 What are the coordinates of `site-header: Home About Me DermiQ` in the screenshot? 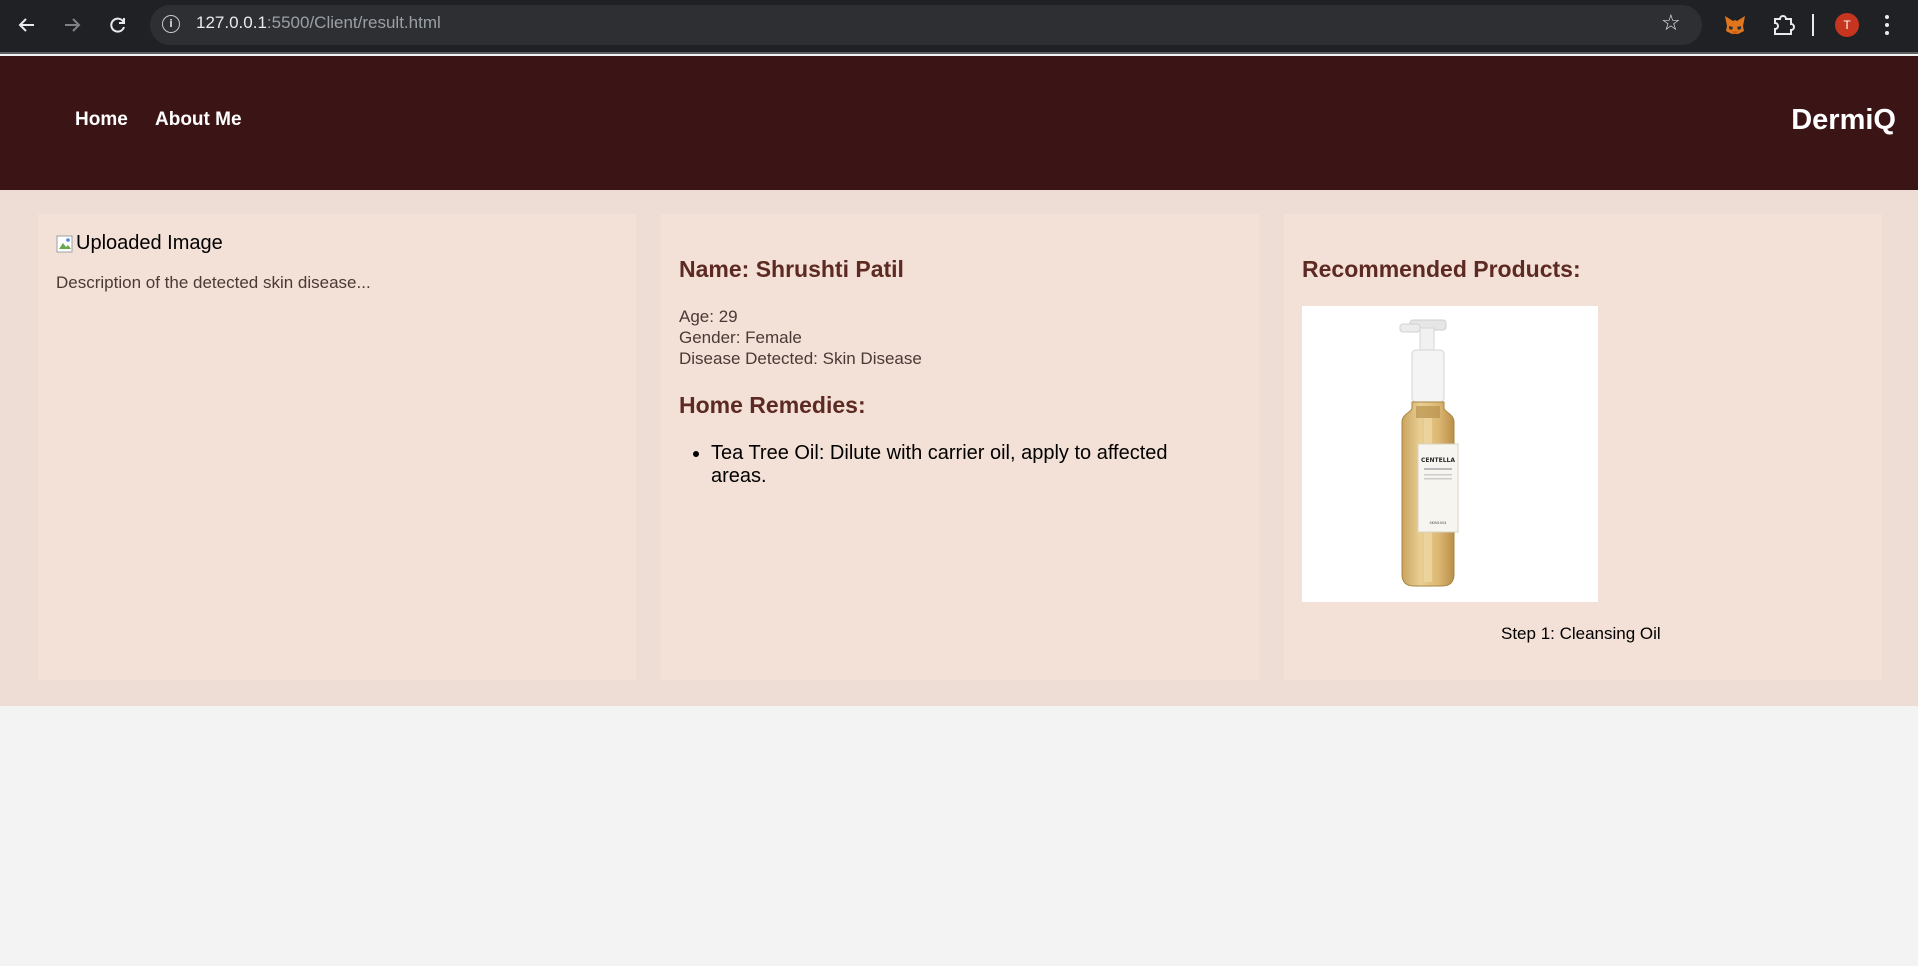 It's located at (959, 123).